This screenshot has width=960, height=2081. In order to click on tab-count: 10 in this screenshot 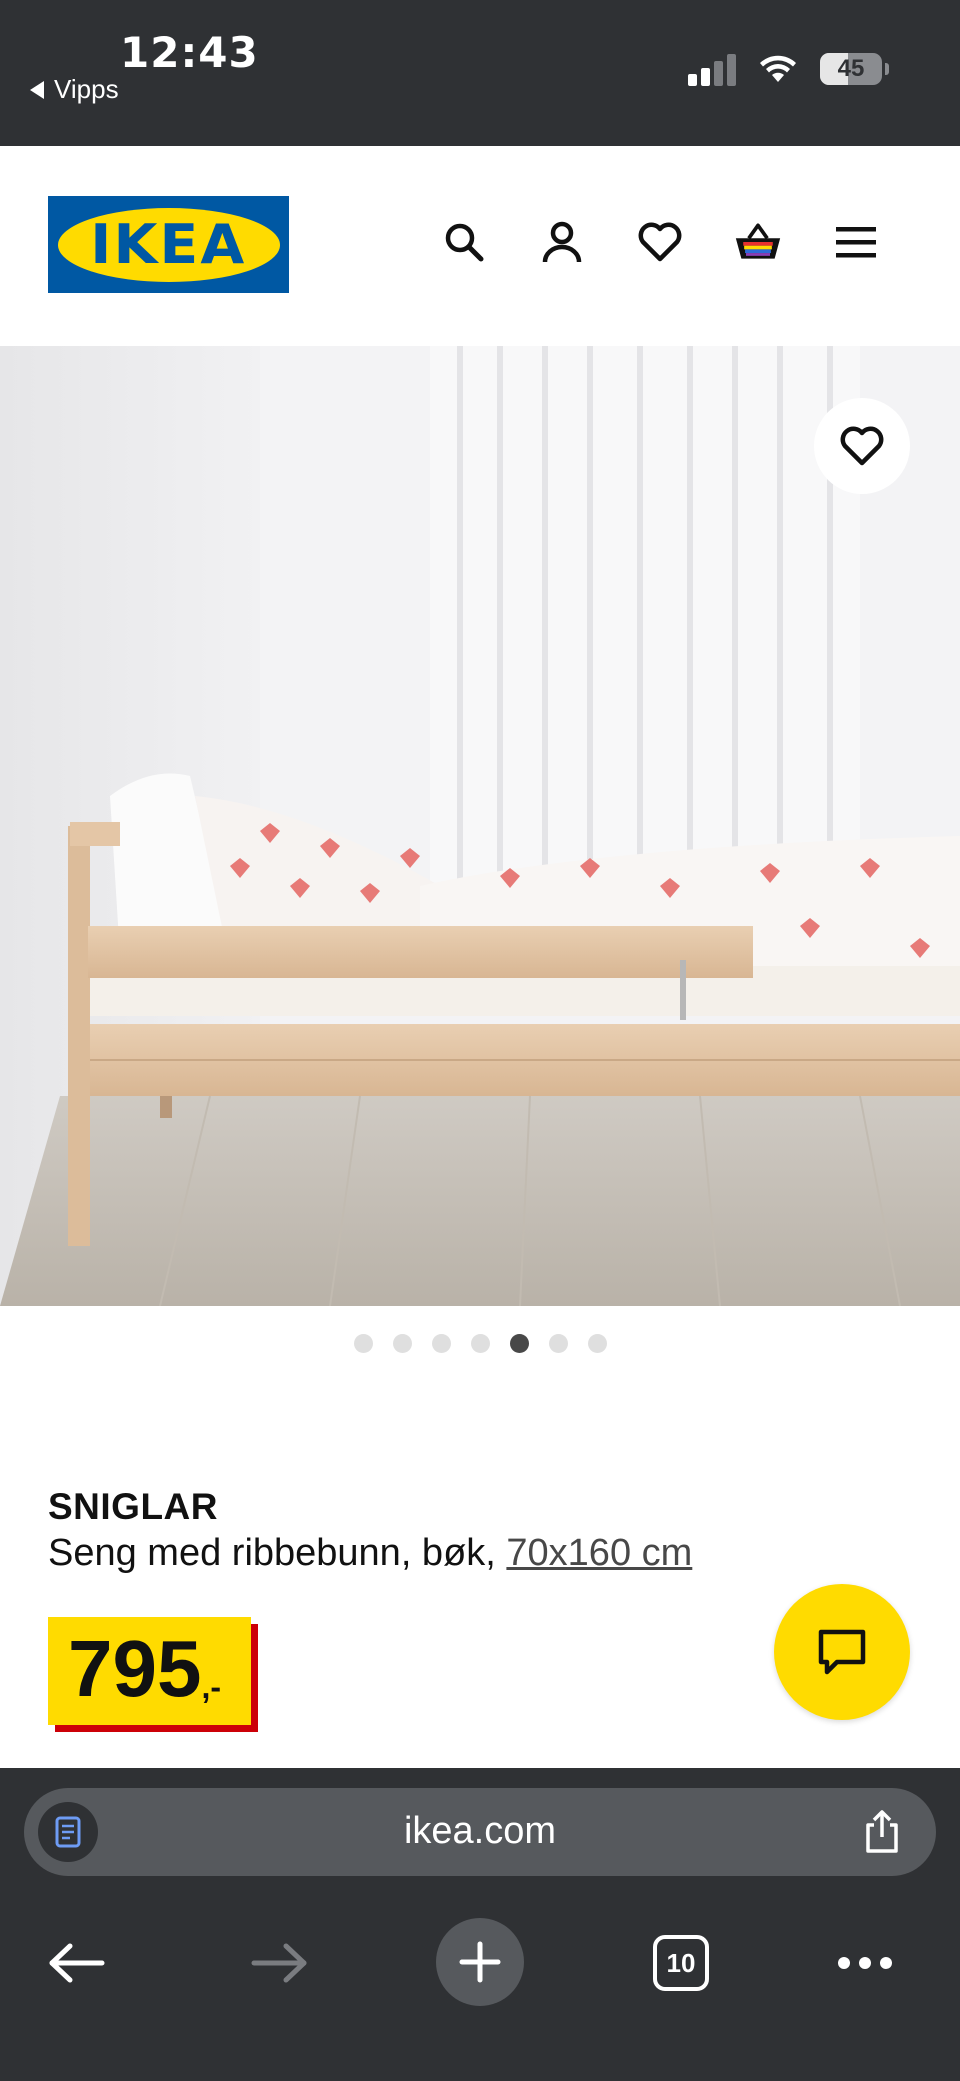, I will do `click(681, 1963)`.